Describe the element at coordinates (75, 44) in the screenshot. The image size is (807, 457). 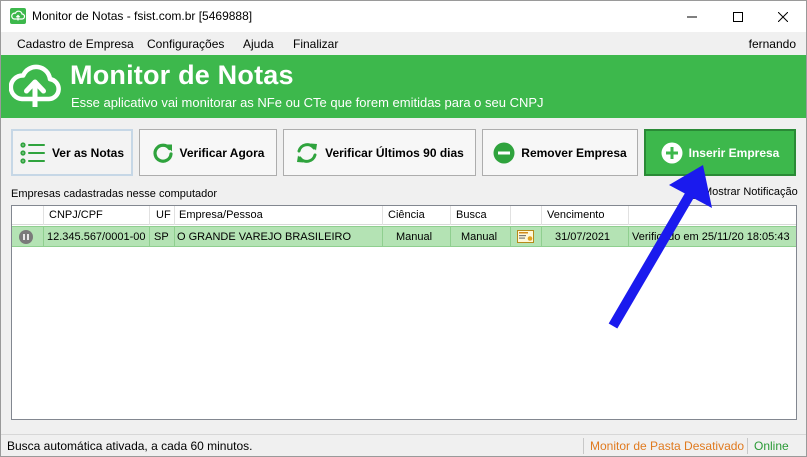
I see `menu-cadastro-empresa: Cadastro de Empresa` at that location.